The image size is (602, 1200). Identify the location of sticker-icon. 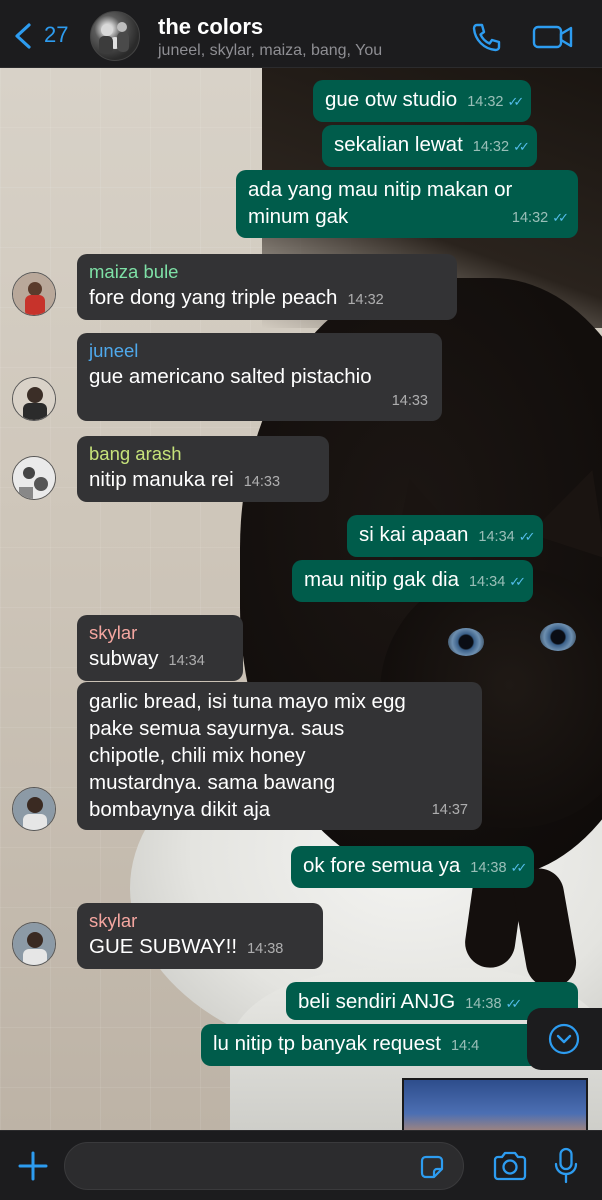
(432, 1167).